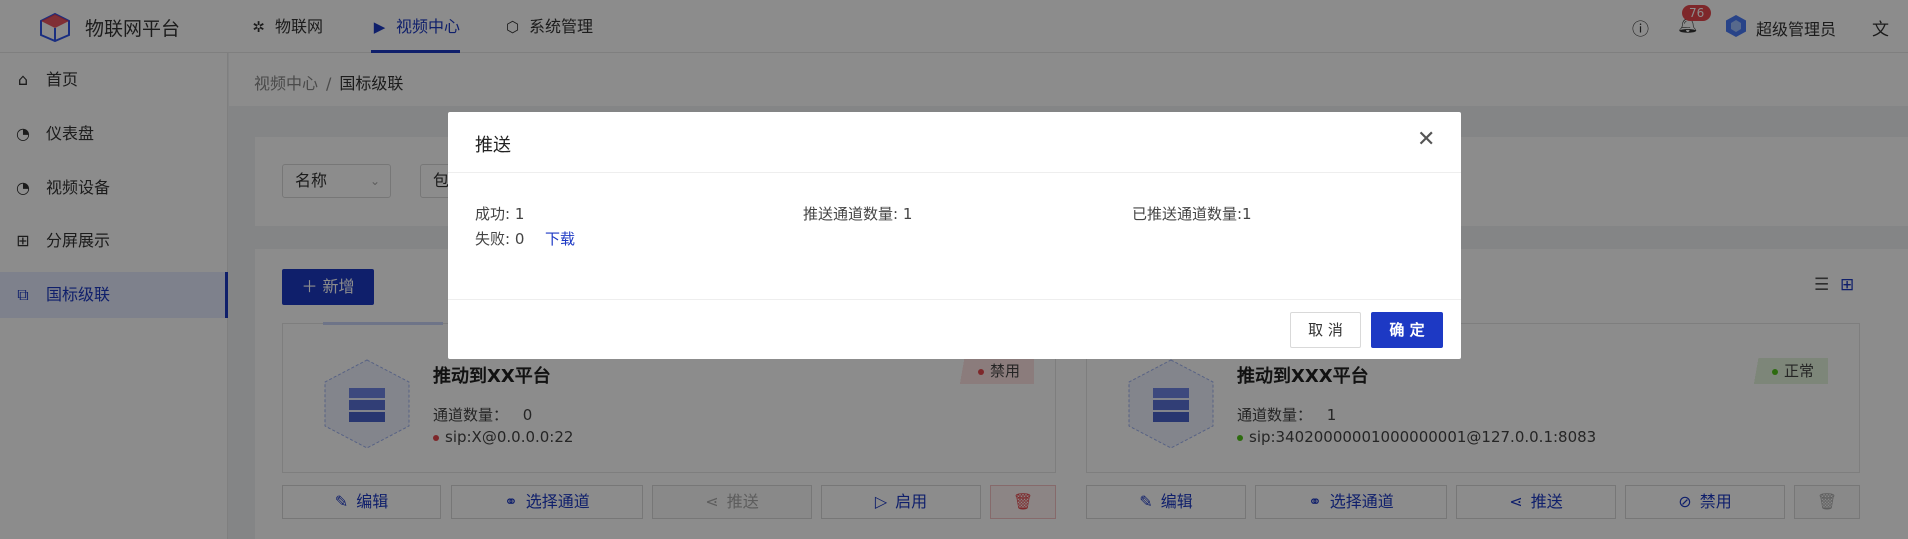  What do you see at coordinates (1426, 139) in the screenshot?
I see `close-icon: ✕` at bounding box center [1426, 139].